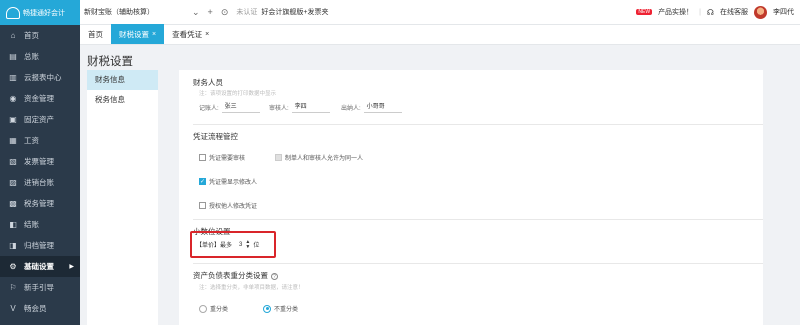 The width and height of the screenshot is (800, 325). I want to click on show-modifier-option: ✓ 凭证需显示修改人, so click(228, 181).